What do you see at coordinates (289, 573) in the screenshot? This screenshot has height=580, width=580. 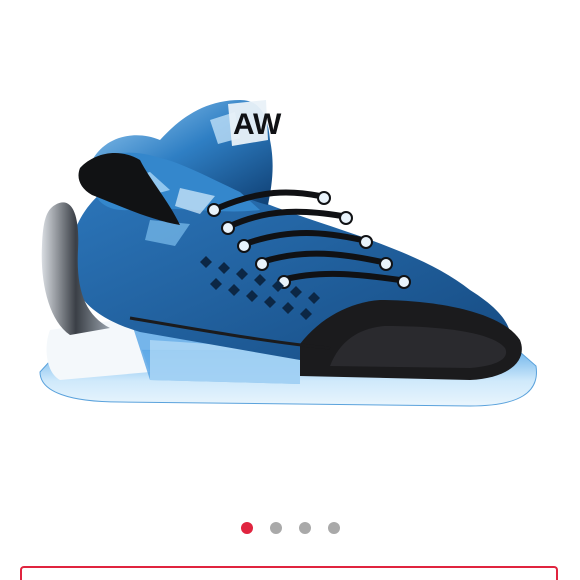 I see `details-panel` at bounding box center [289, 573].